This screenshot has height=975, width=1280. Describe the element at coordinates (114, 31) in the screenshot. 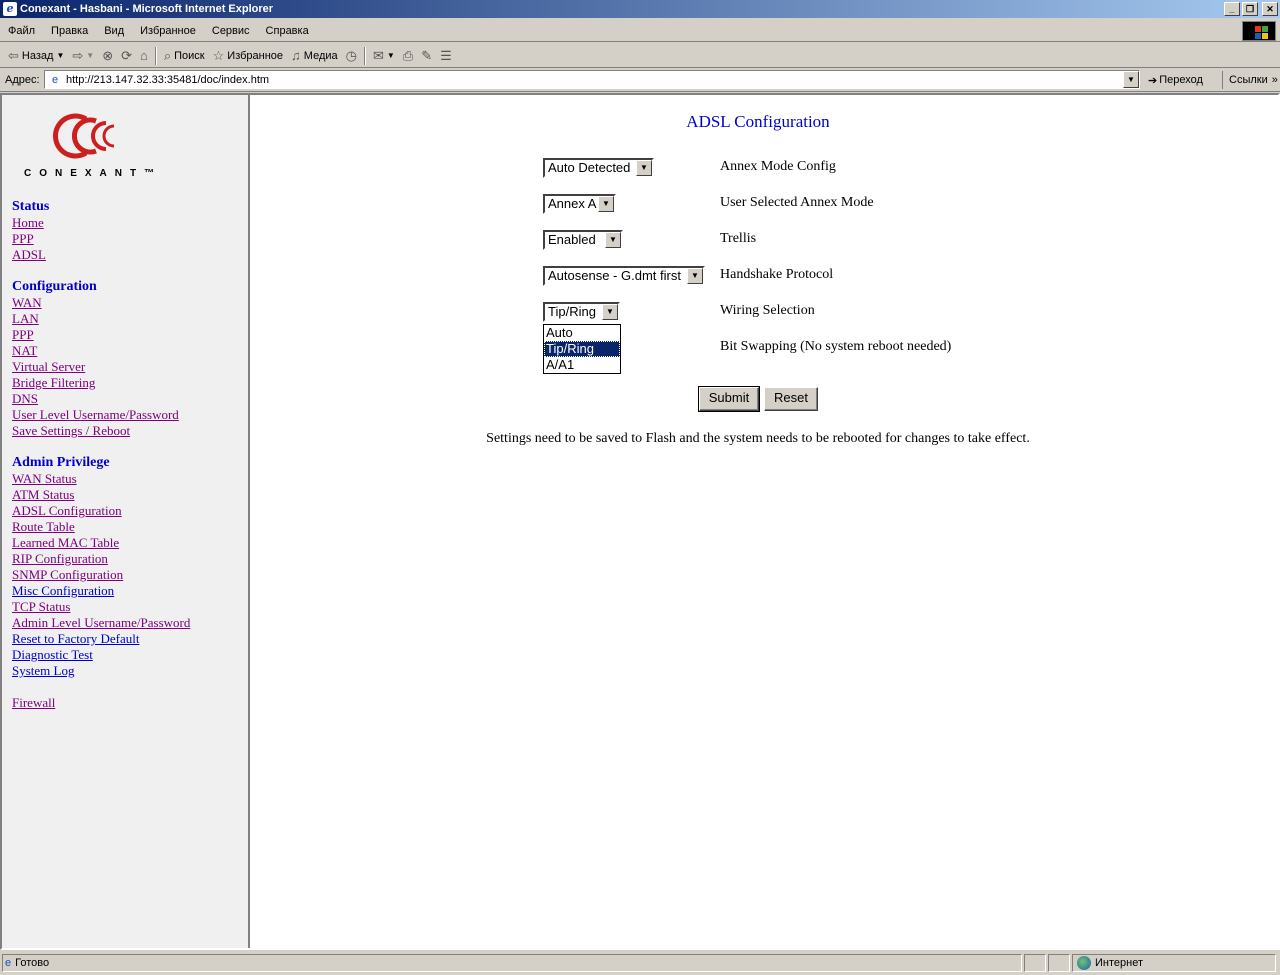

I see `menu-view: Вид` at that location.